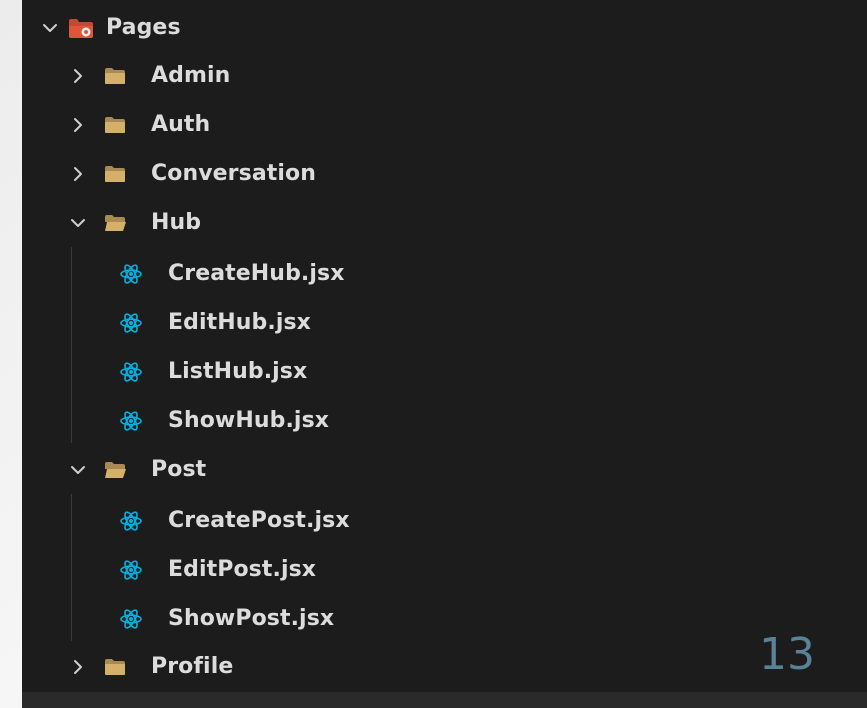 Image resolution: width=867 pixels, height=708 pixels. Describe the element at coordinates (444, 700) in the screenshot. I see `next-row-partial` at that location.